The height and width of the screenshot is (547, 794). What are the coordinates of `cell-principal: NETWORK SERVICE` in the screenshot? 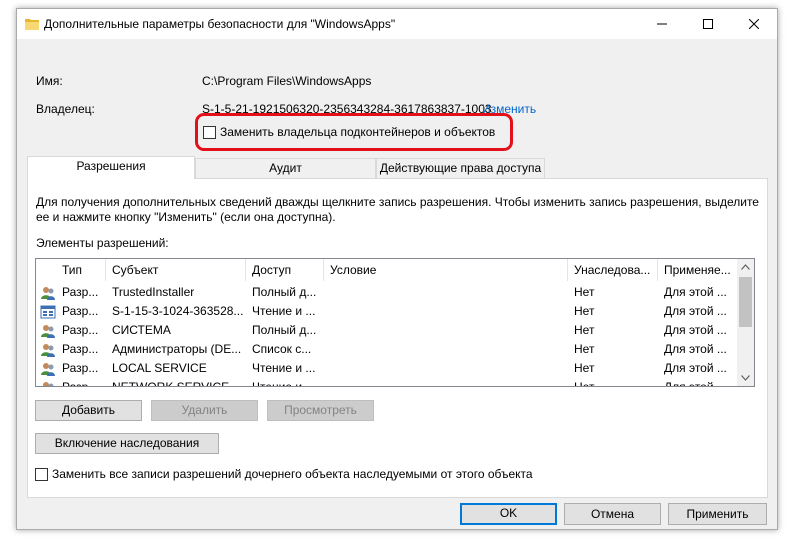 It's located at (171, 383).